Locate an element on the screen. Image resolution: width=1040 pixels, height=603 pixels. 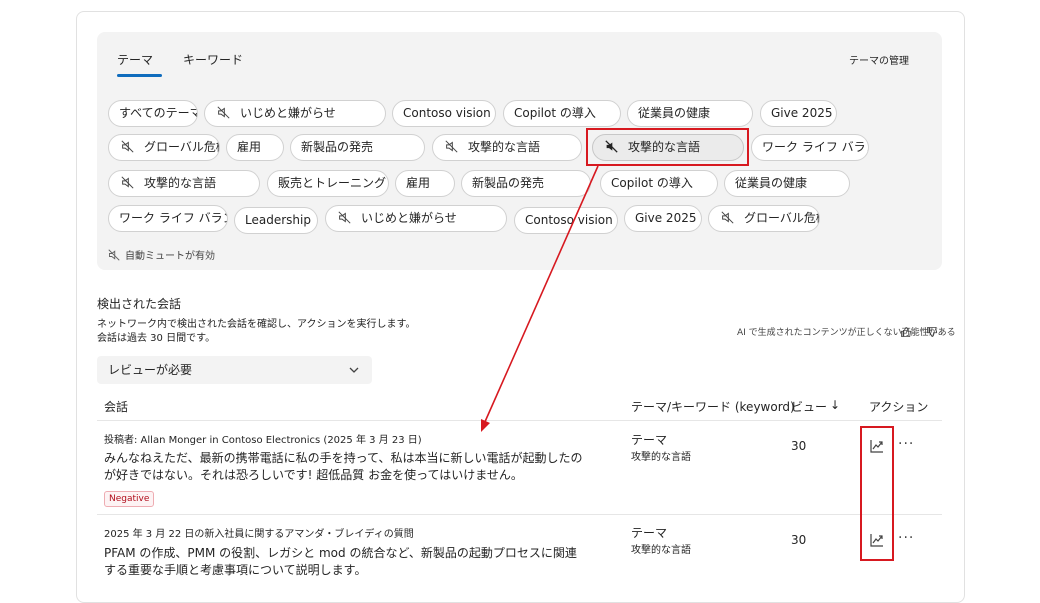
thumbs-down-icon is located at coordinates (932, 332).